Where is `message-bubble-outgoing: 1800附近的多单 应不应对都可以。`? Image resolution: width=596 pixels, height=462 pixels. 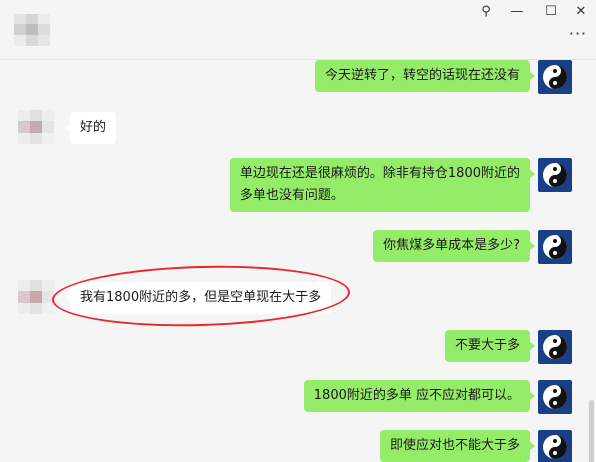 message-bubble-outgoing: 1800附近的多单 应不应对都可以。 is located at coordinates (419, 396).